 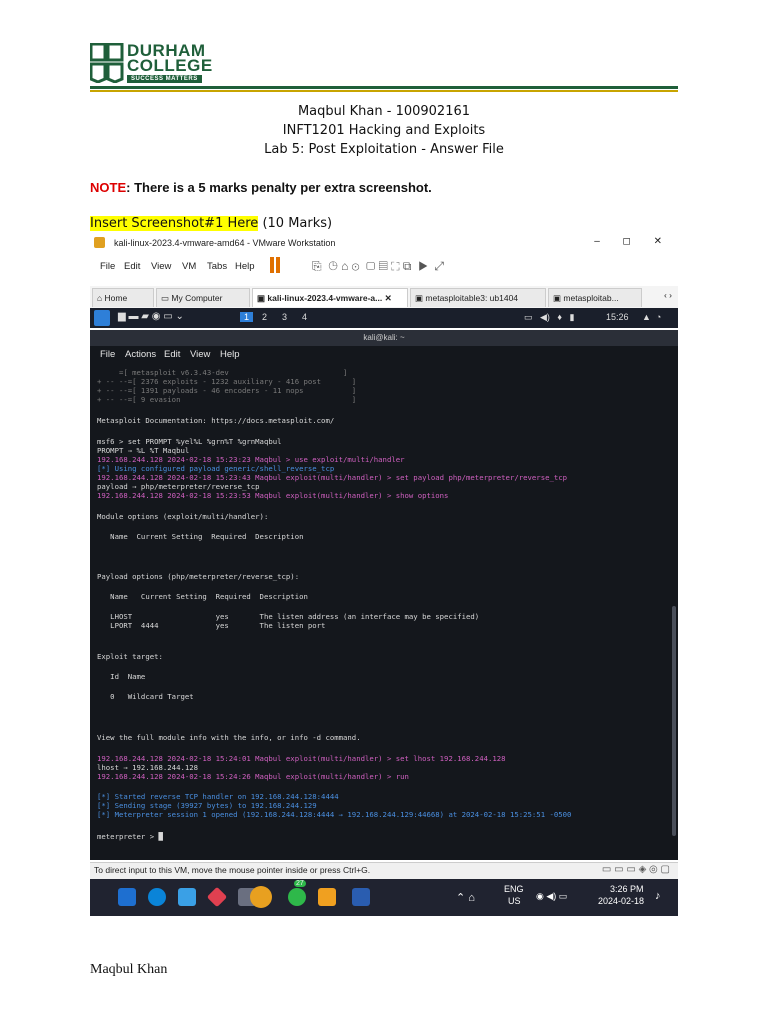 I want to click on logo-line2: COLLEGE, so click(x=170, y=65).